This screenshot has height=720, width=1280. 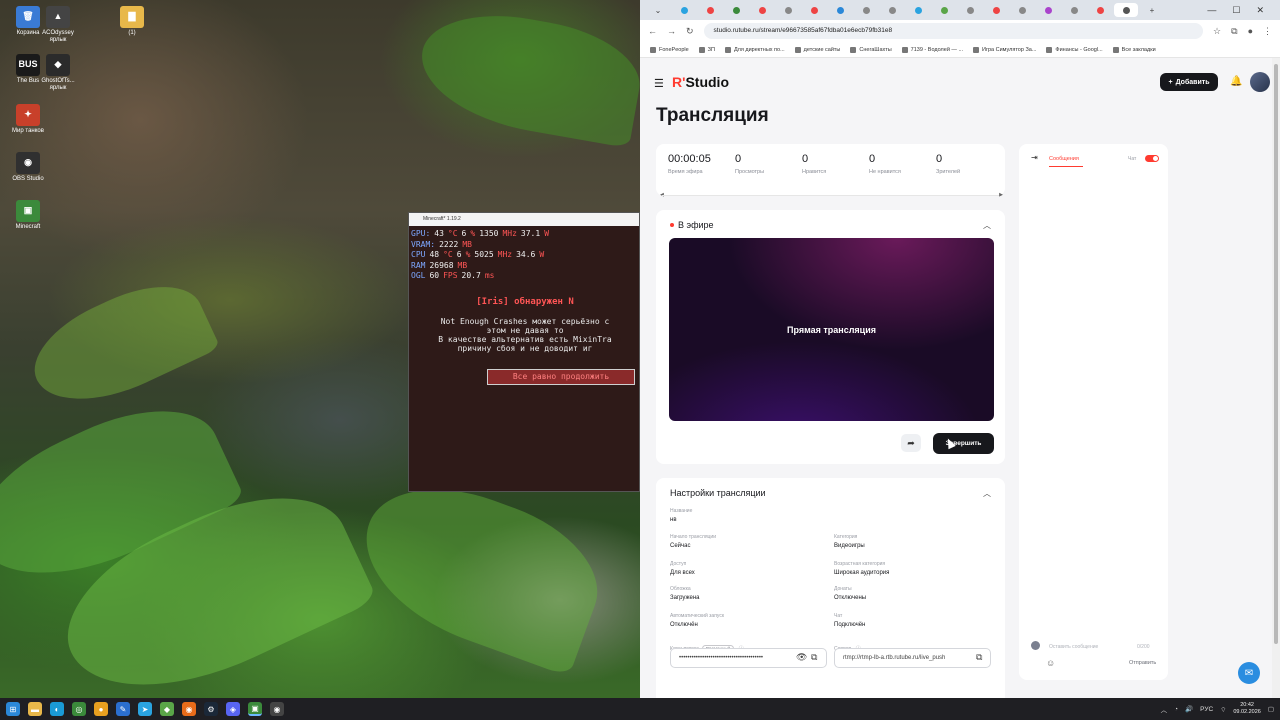 I want to click on taskbar-app-icon: ▬, so click(x=35, y=709).